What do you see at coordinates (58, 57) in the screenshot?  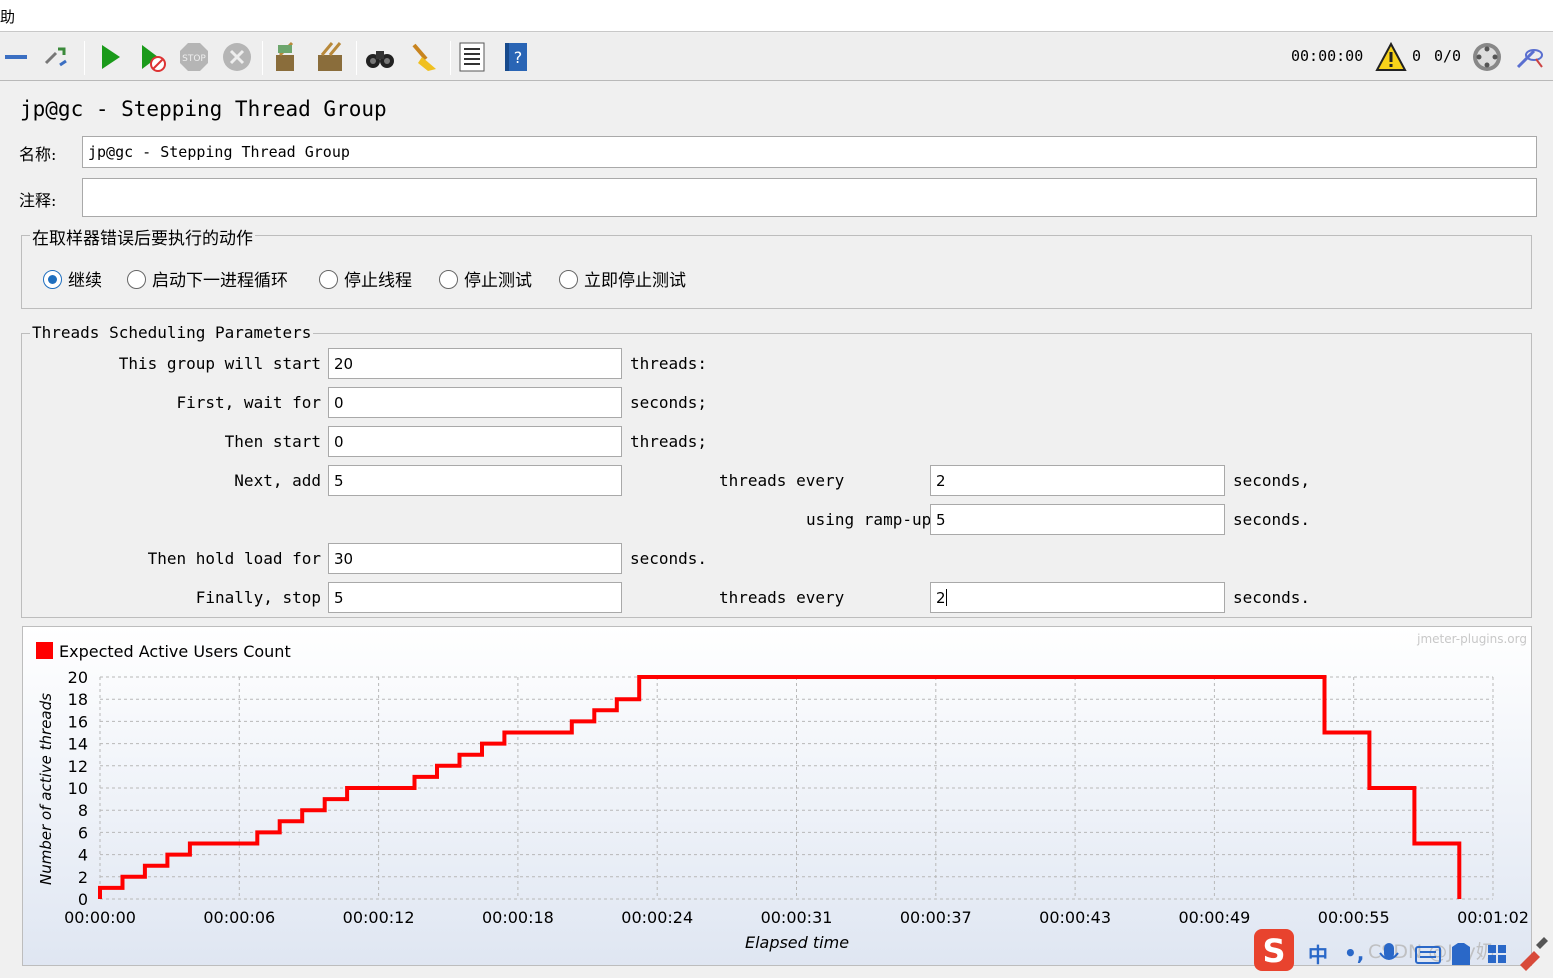 I see `toggle-icon` at bounding box center [58, 57].